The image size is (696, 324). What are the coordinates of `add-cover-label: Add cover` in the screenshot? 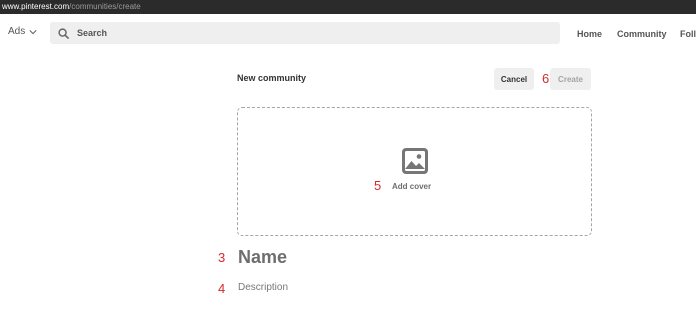 It's located at (412, 186).